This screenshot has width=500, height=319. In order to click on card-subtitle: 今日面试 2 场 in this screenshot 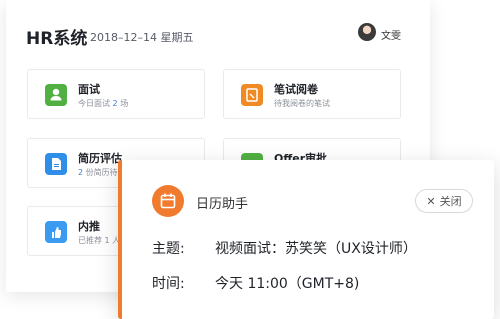, I will do `click(103, 103)`.